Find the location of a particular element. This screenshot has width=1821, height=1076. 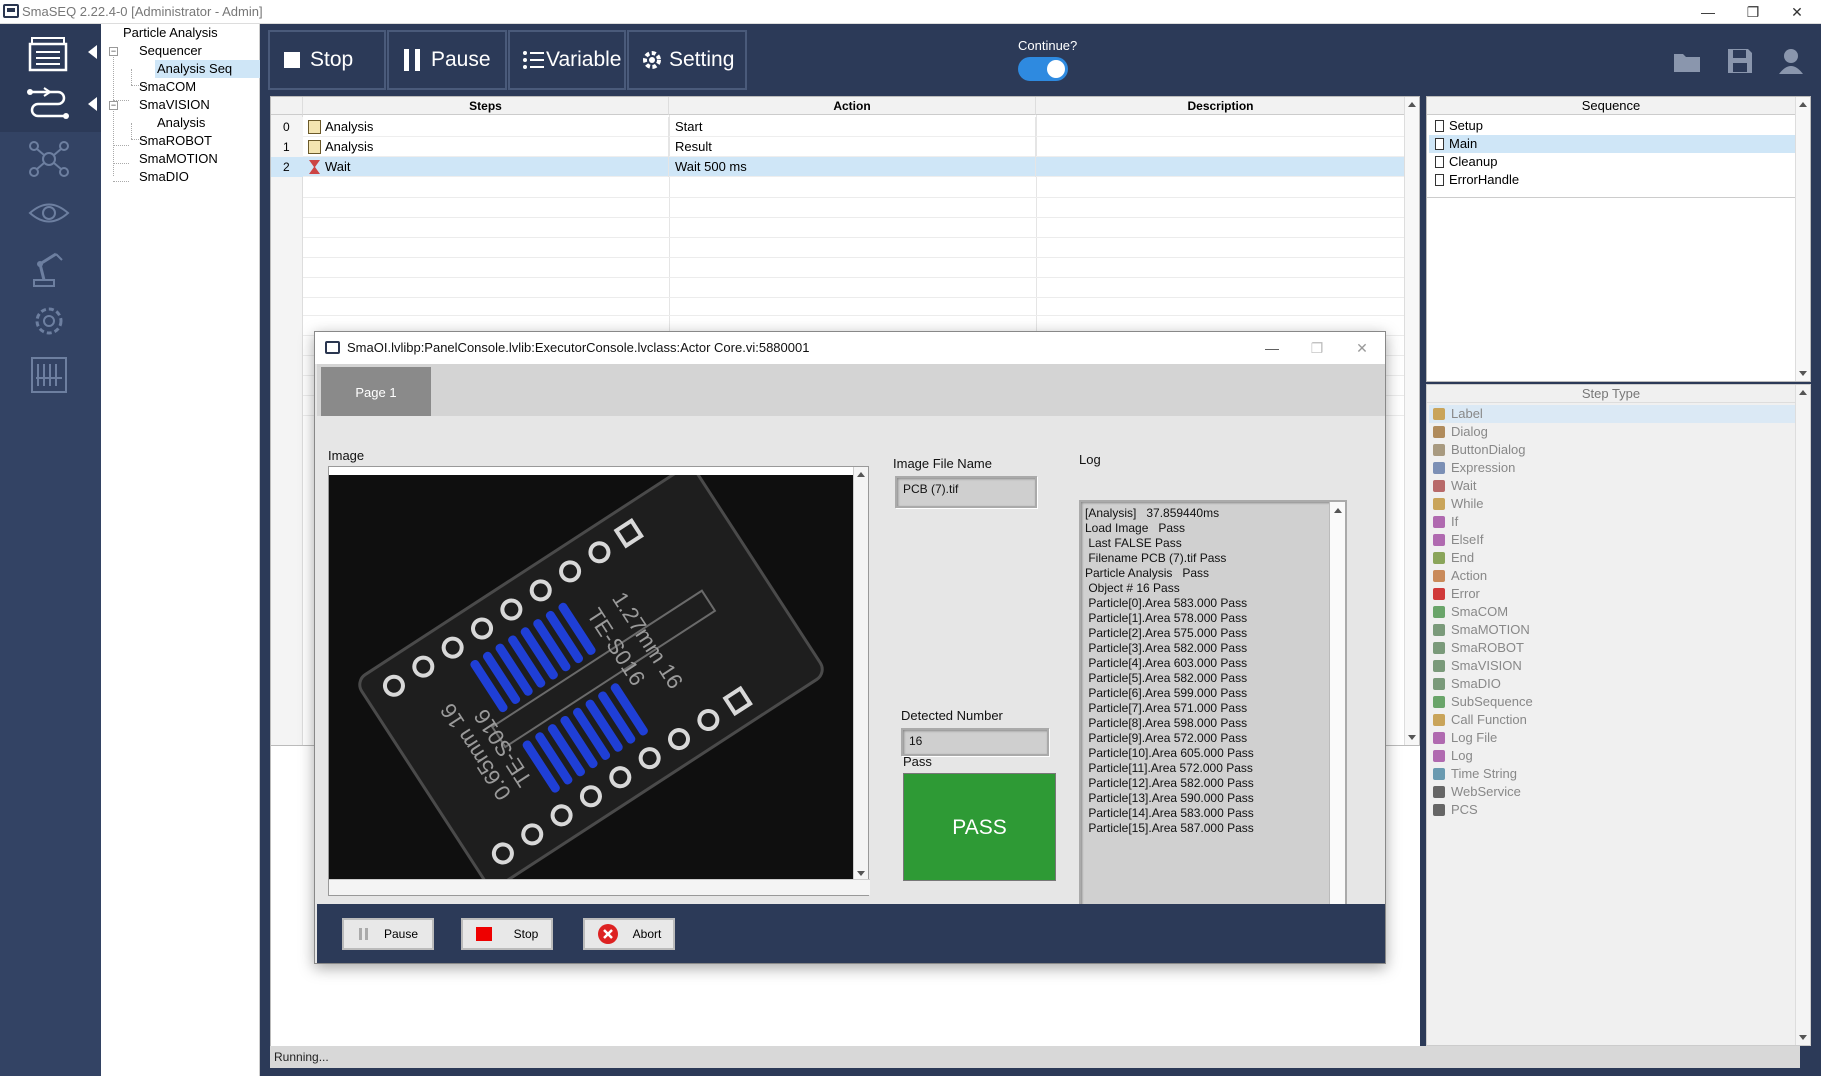

step-action: Start is located at coordinates (852, 127).